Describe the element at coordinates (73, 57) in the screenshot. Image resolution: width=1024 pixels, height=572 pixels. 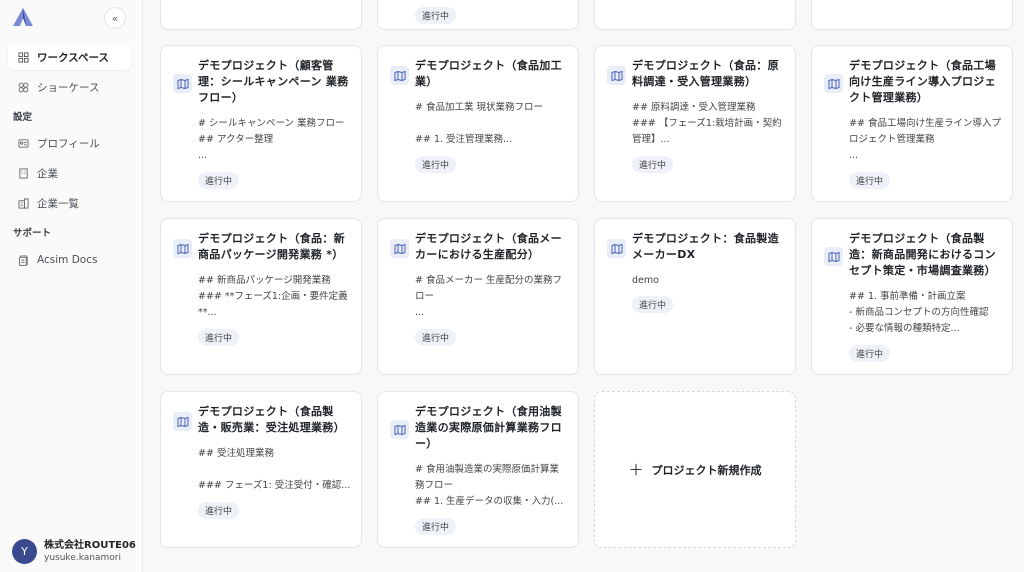
I see `nav-item-label: ワークスペース` at that location.